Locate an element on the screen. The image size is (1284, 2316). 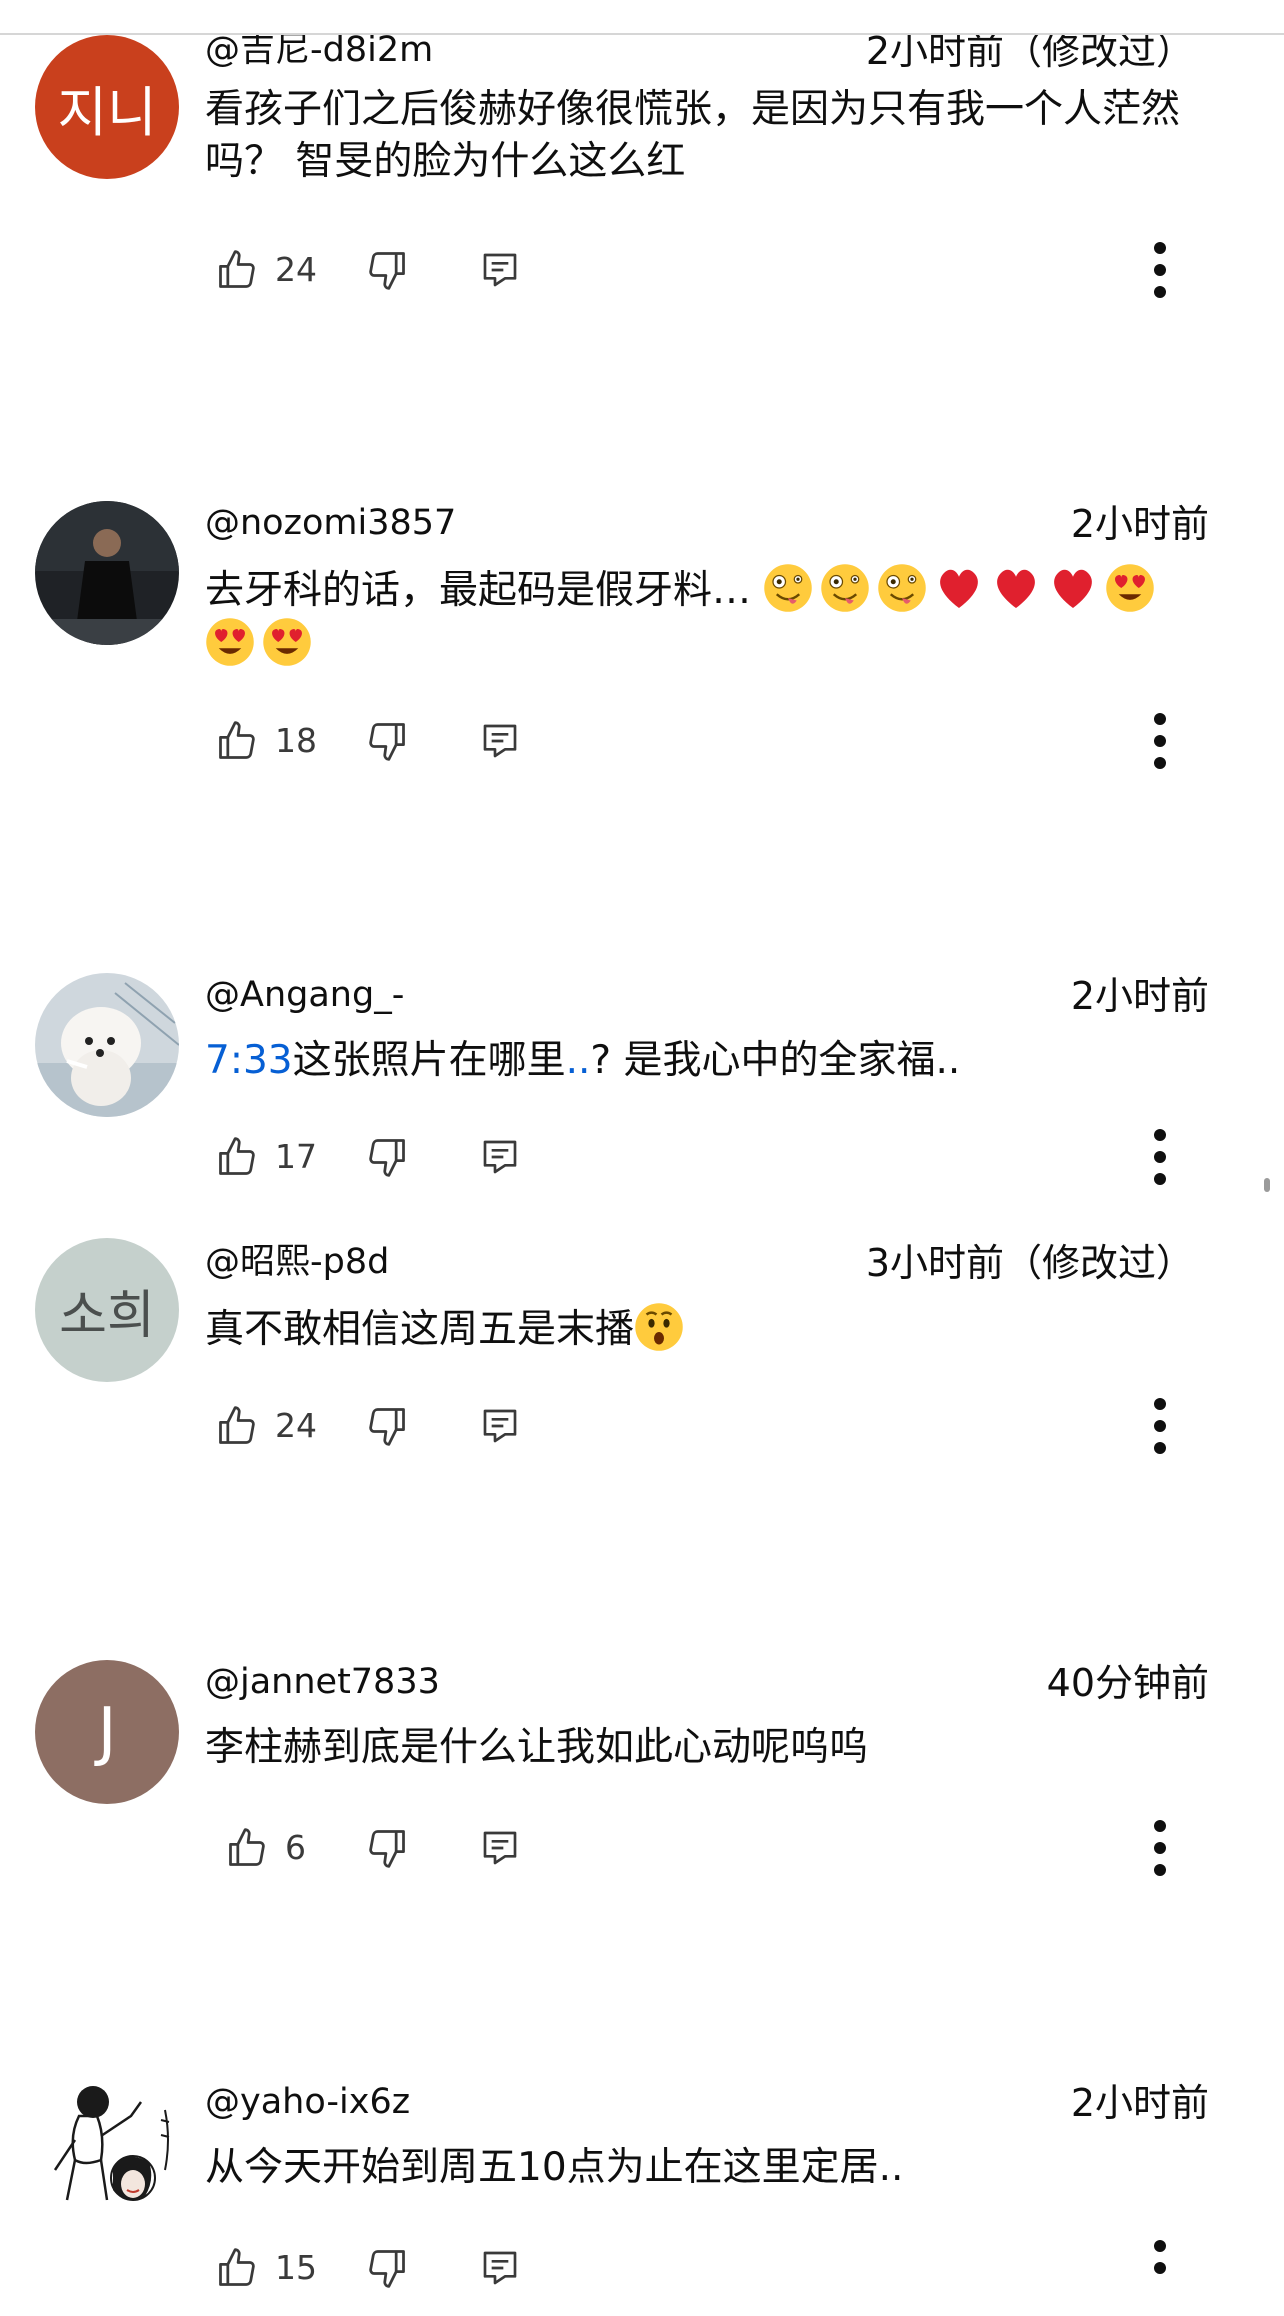
comment-thread: 소희 @昭熙-p8d 3小时前（修改过） 真不敢相信这周五是末播 24 is located at coordinates (642, 1354).